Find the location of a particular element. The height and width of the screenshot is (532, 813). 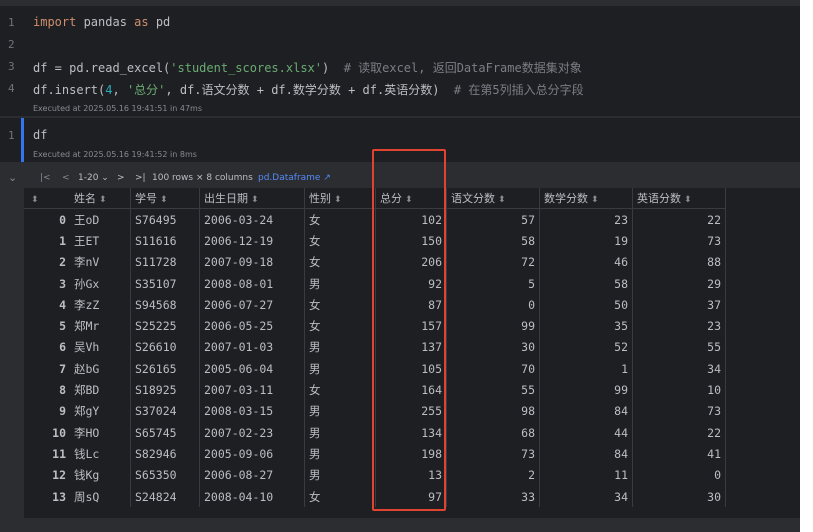

table-row: 11 钱Lc S82946 2005-09-06 男 198 73 84 41 is located at coordinates (375, 454).